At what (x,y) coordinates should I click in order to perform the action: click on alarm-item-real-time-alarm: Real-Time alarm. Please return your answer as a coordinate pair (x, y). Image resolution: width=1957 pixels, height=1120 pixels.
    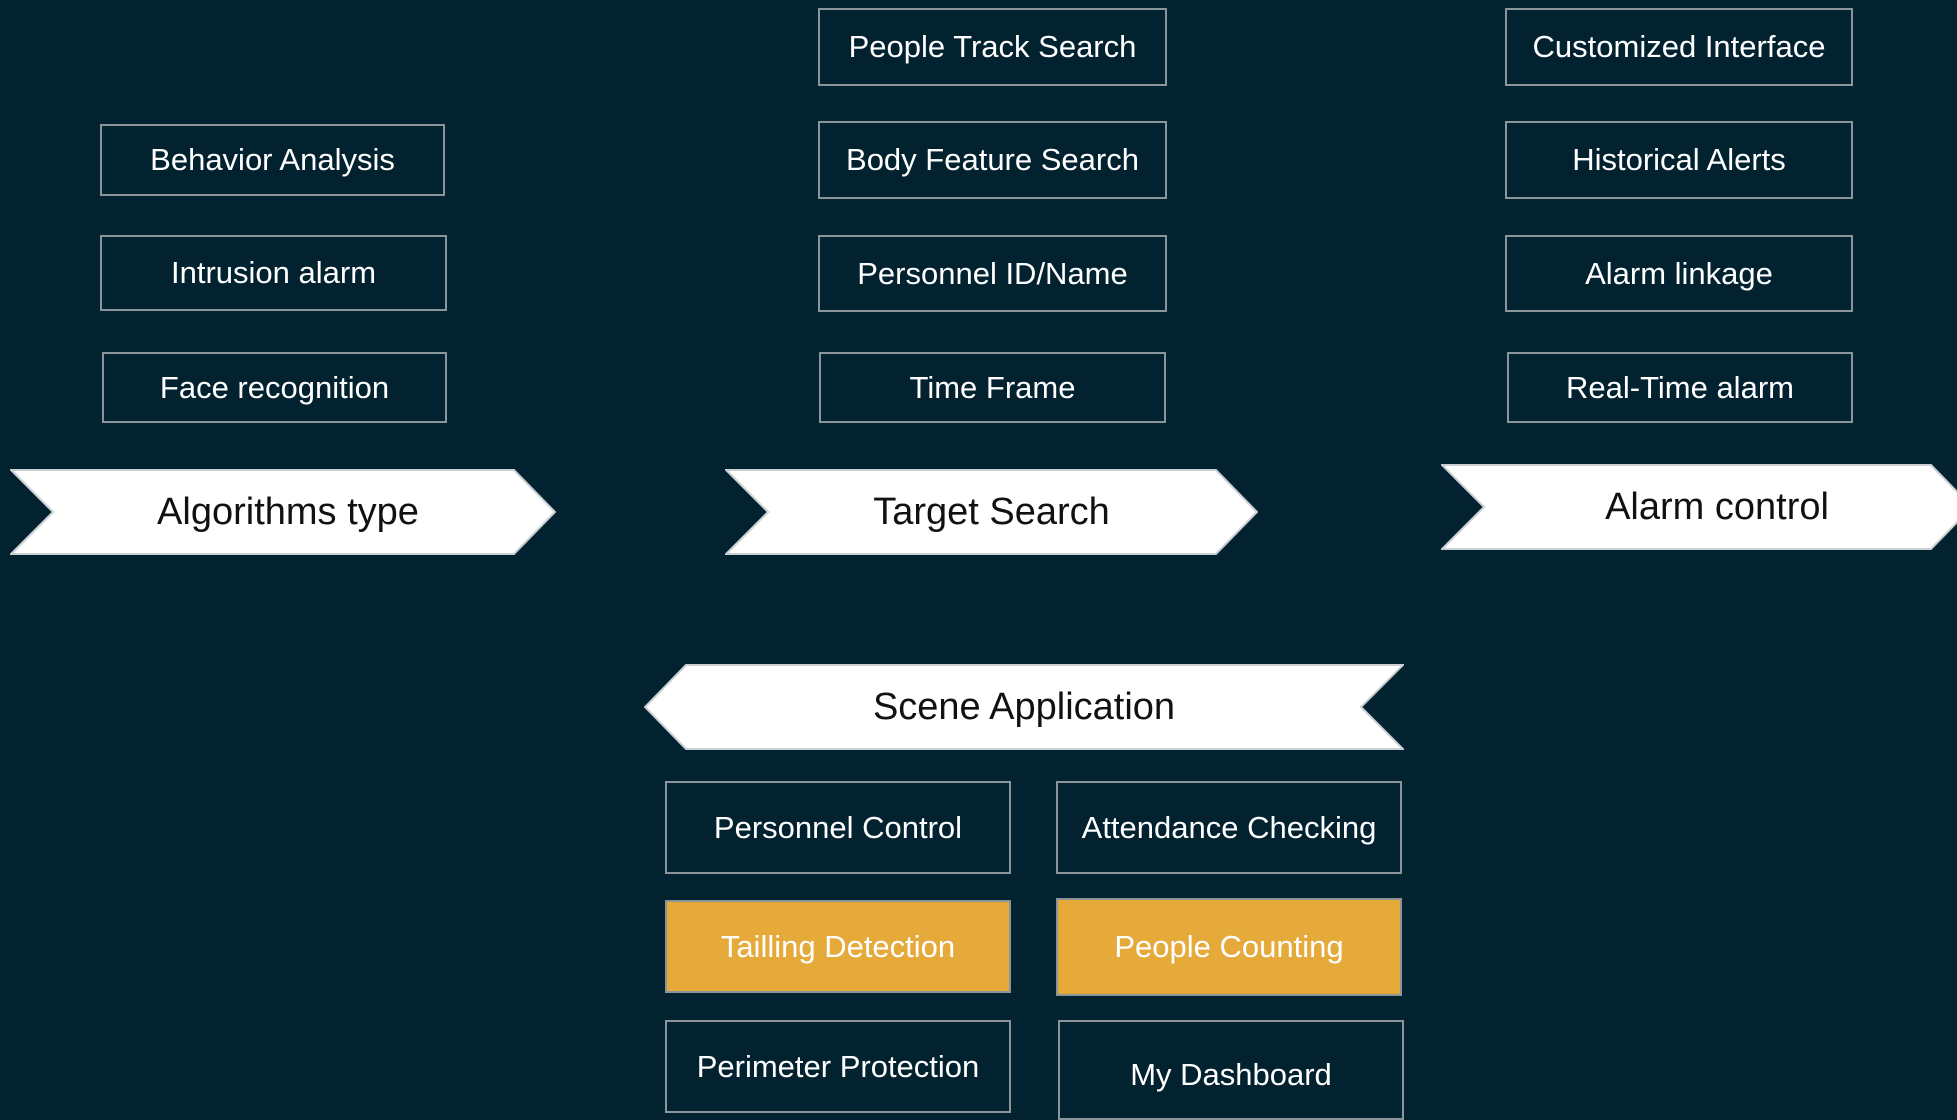
    Looking at the image, I should click on (1680, 387).